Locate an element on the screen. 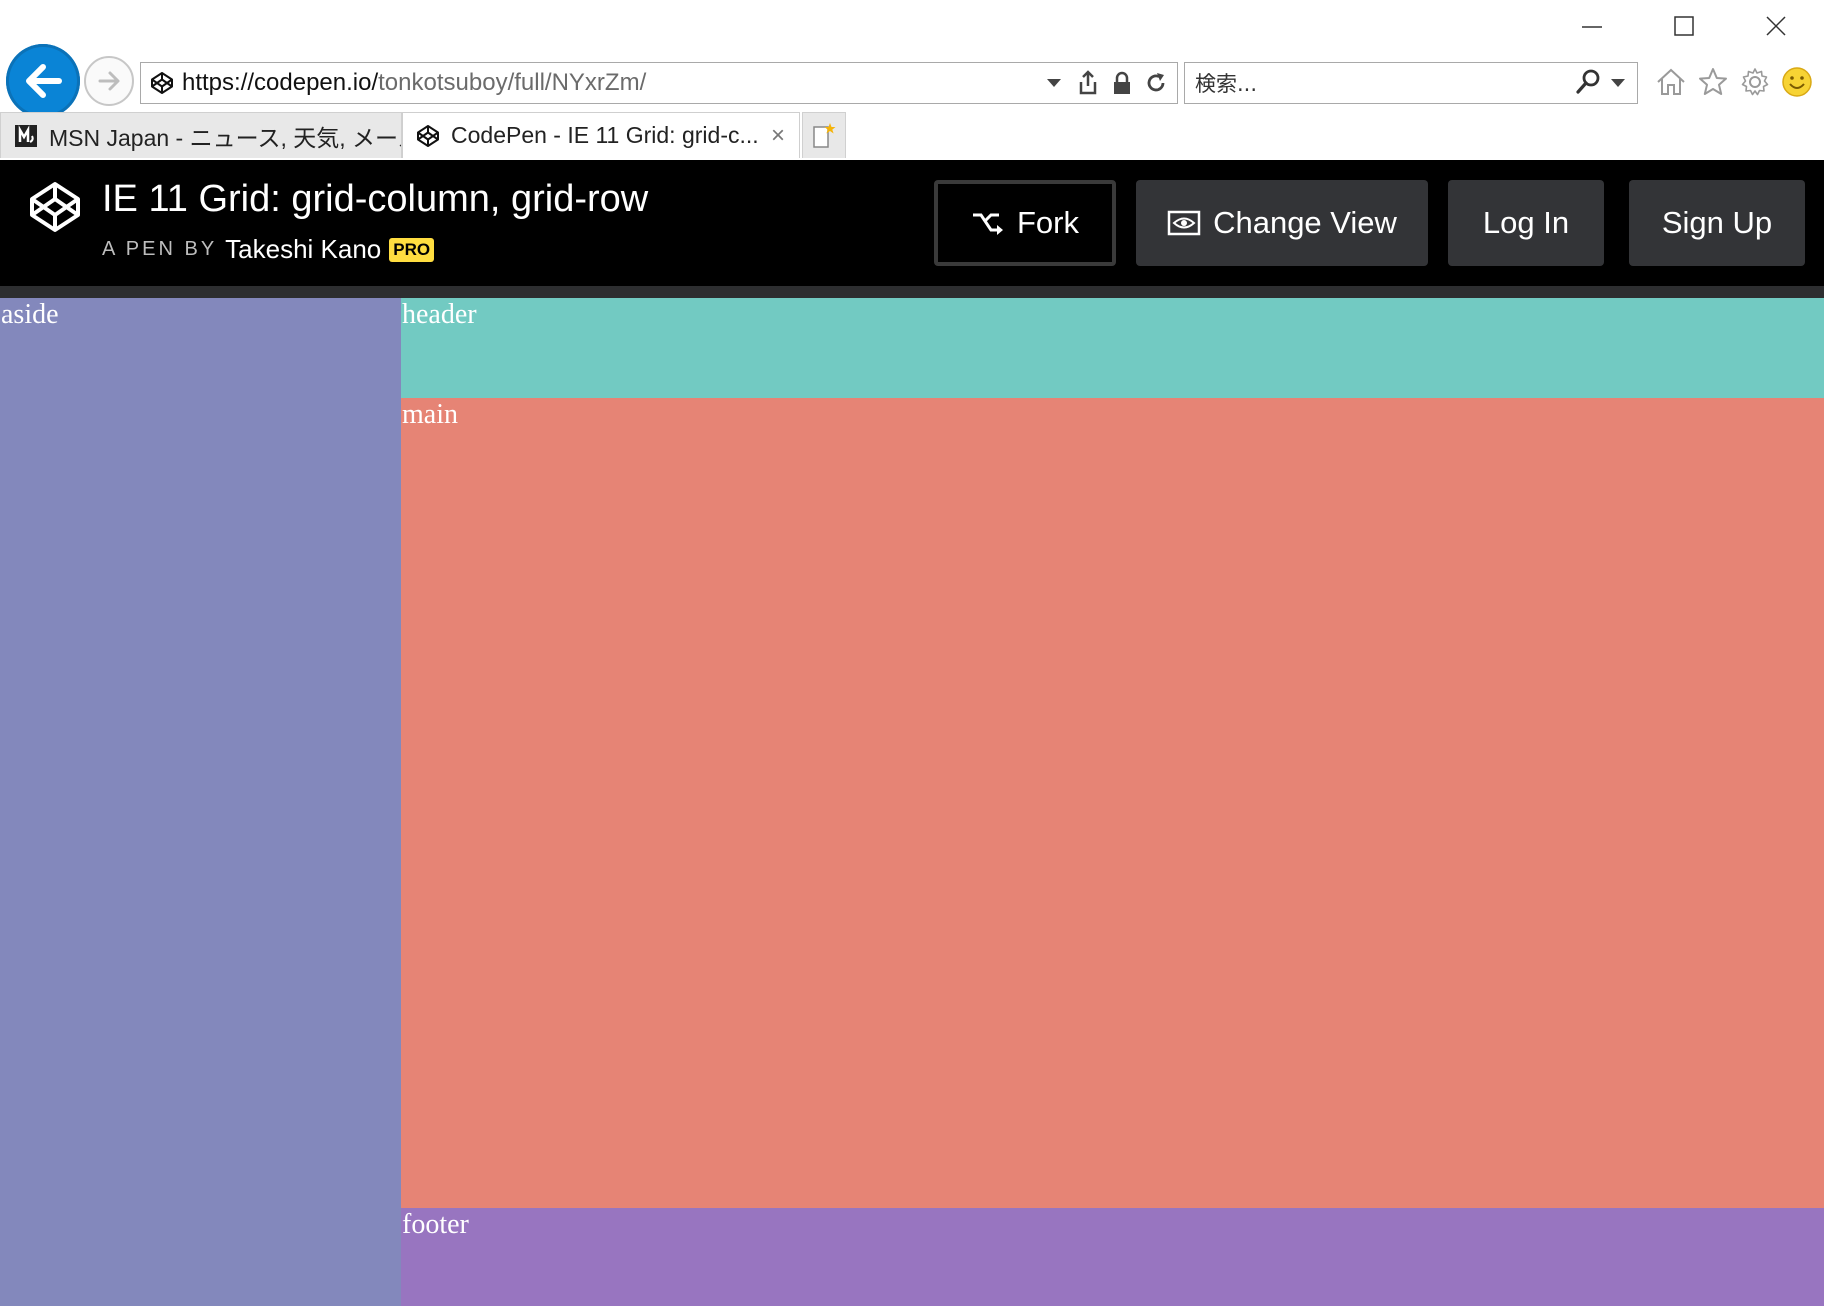 Image resolution: width=1824 pixels, height=1306 pixels. author-link: Takeshi Kano is located at coordinates (303, 249).